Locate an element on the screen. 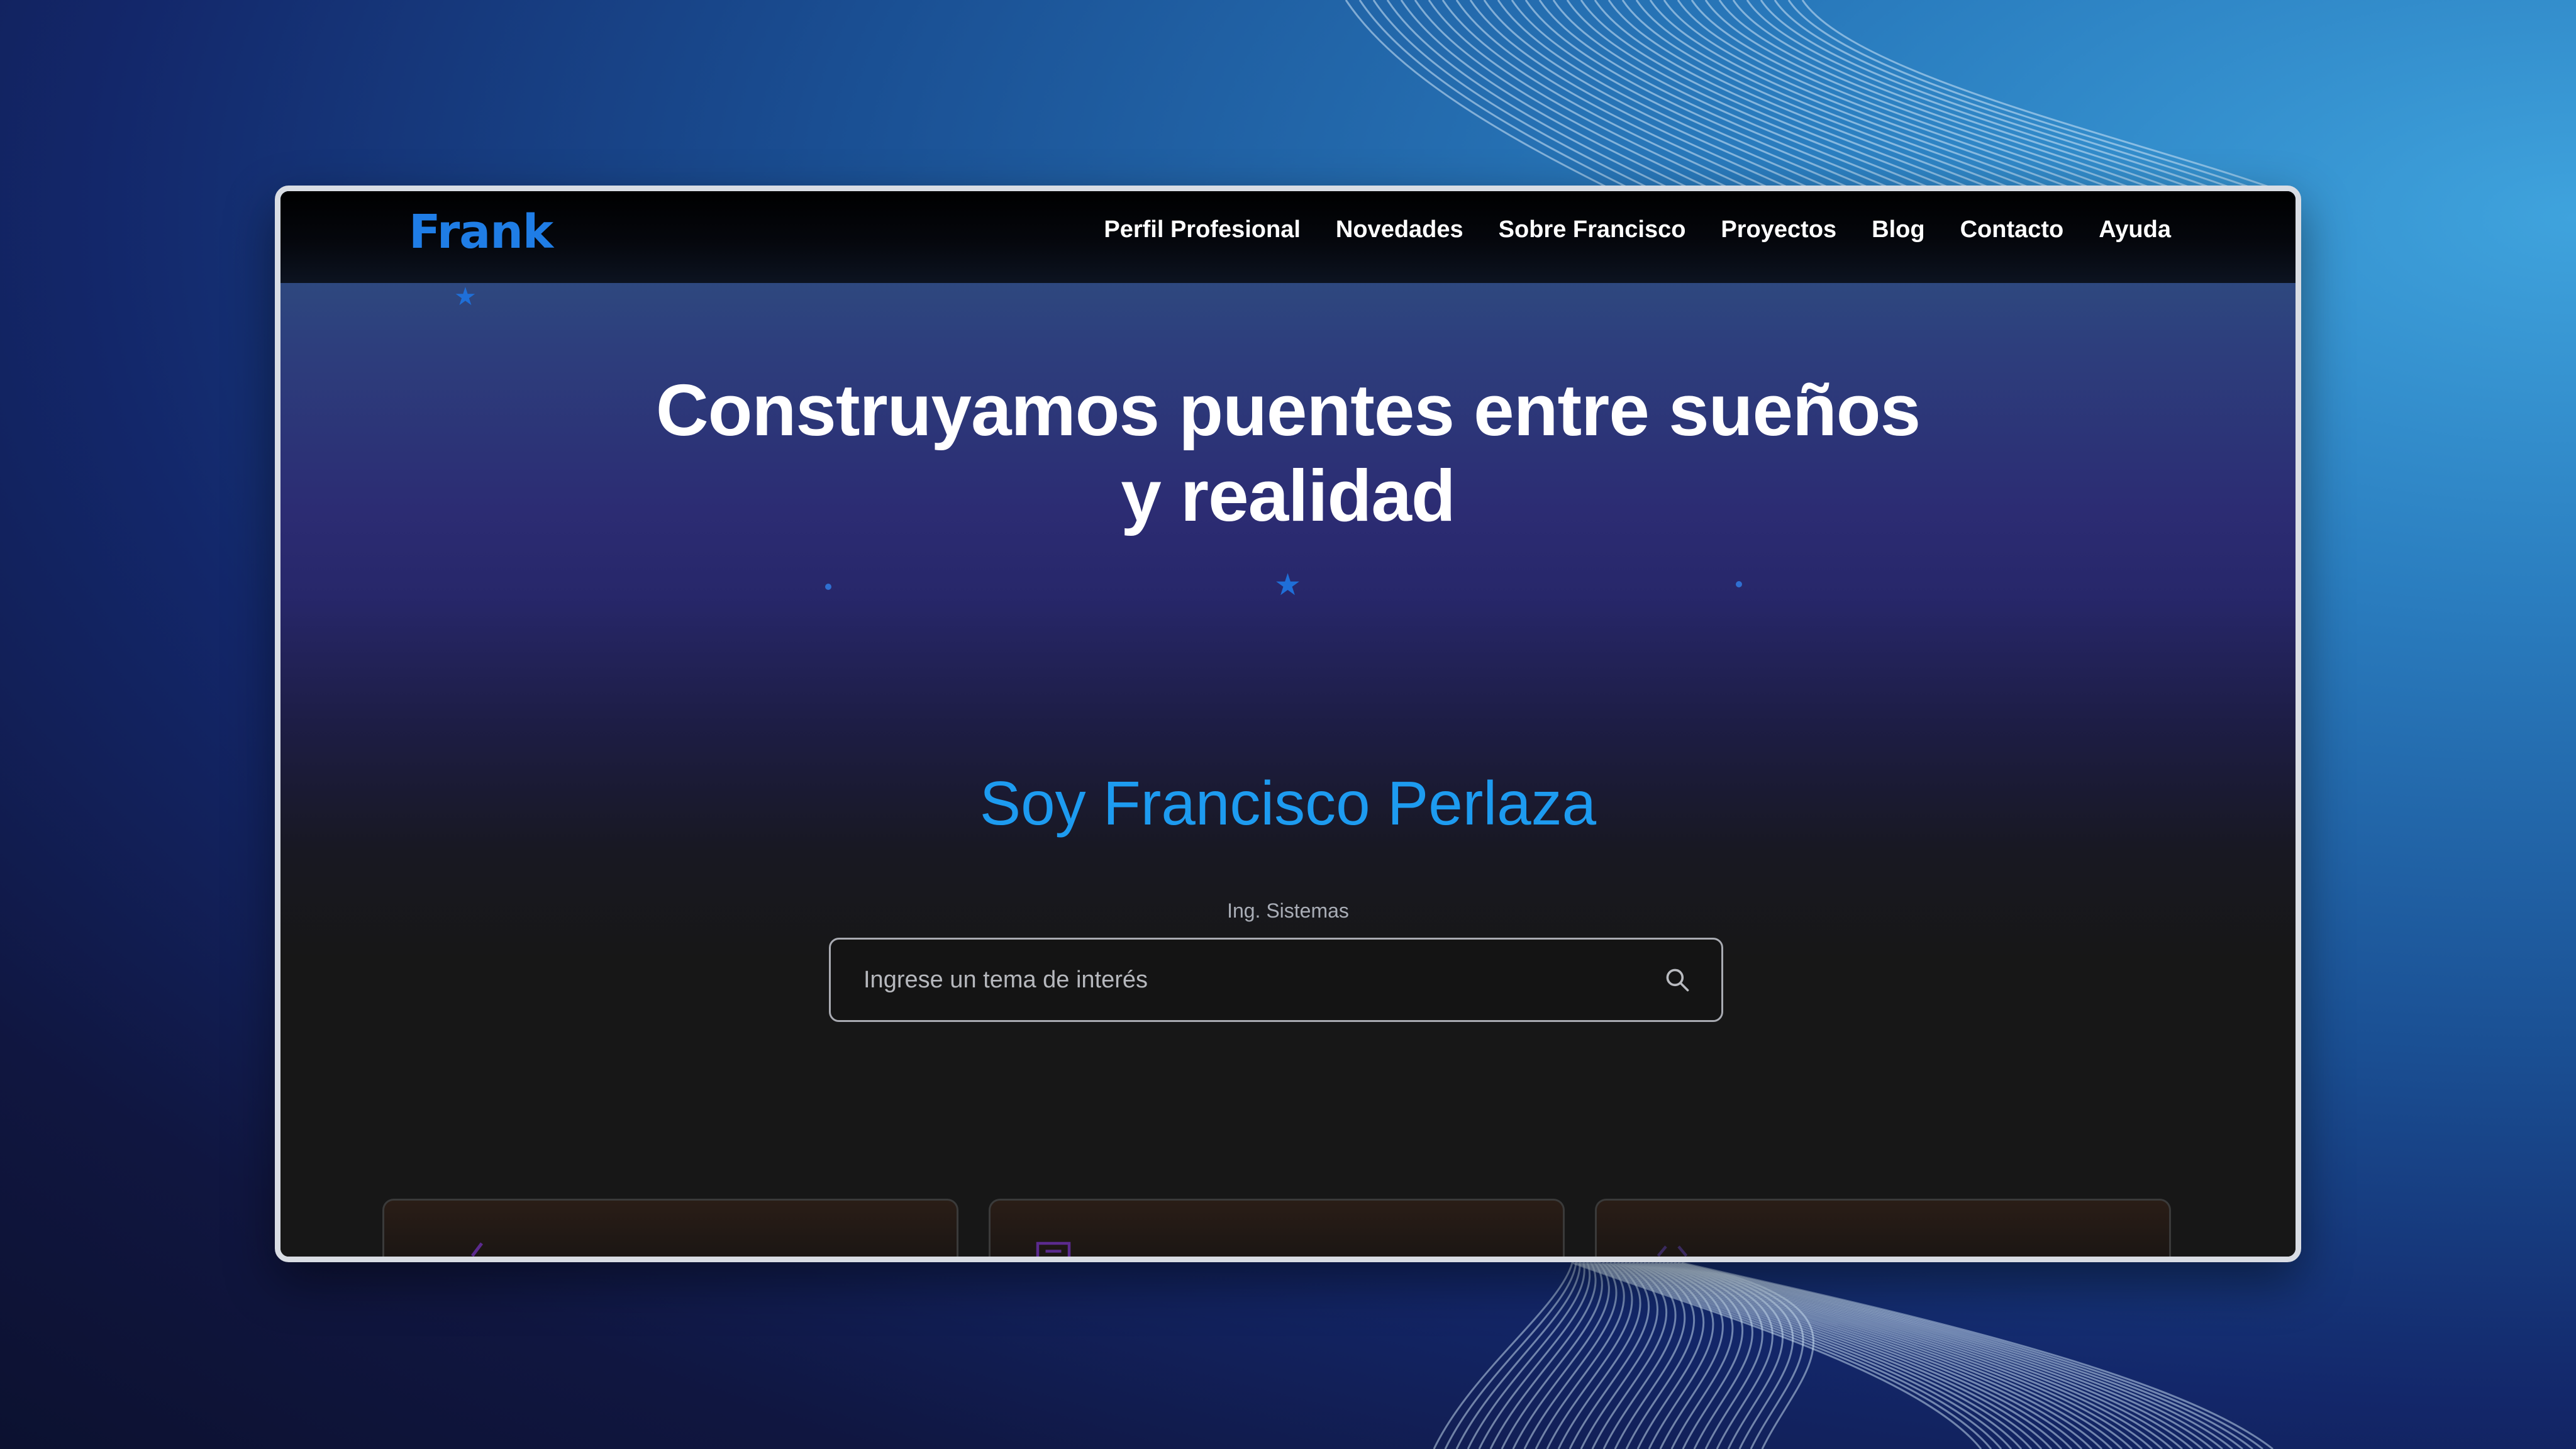 Image resolution: width=2576 pixels, height=1449 pixels. nav-item-blog: Blog is located at coordinates (1898, 229).